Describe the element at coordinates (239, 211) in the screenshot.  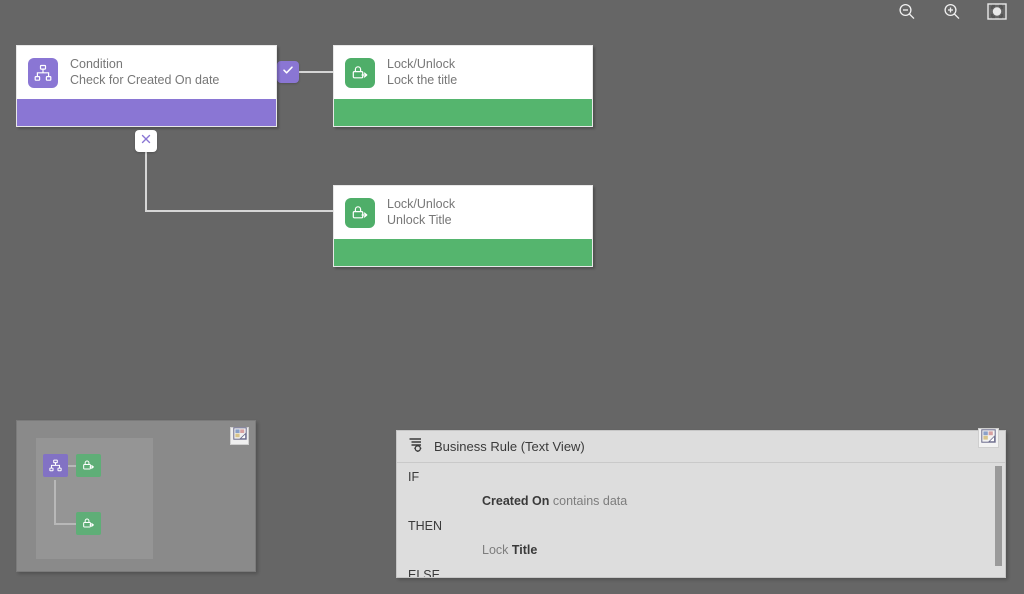
I see `connector-false-horizontal` at that location.